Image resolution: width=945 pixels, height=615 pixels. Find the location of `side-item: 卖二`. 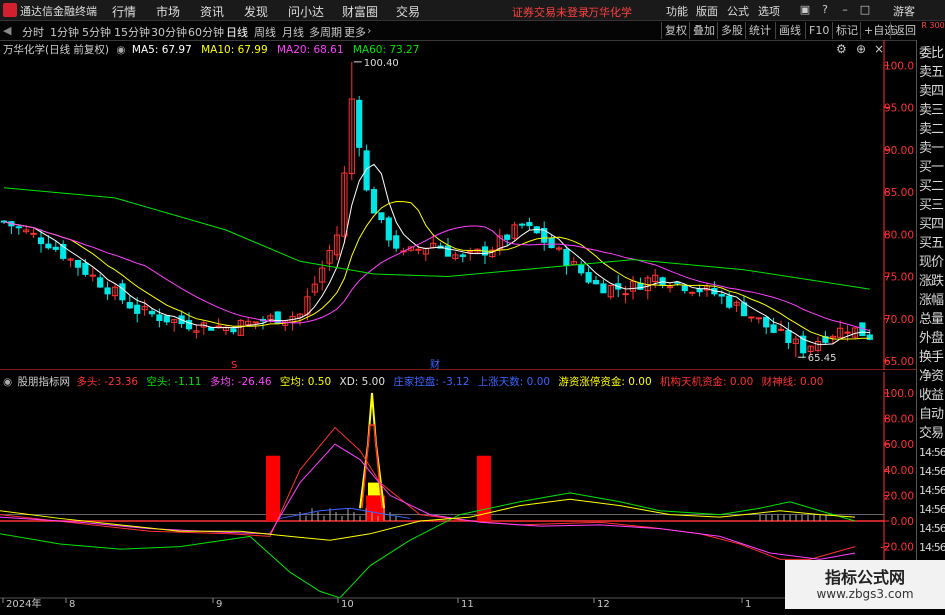

side-item: 卖二 is located at coordinates (932, 129).